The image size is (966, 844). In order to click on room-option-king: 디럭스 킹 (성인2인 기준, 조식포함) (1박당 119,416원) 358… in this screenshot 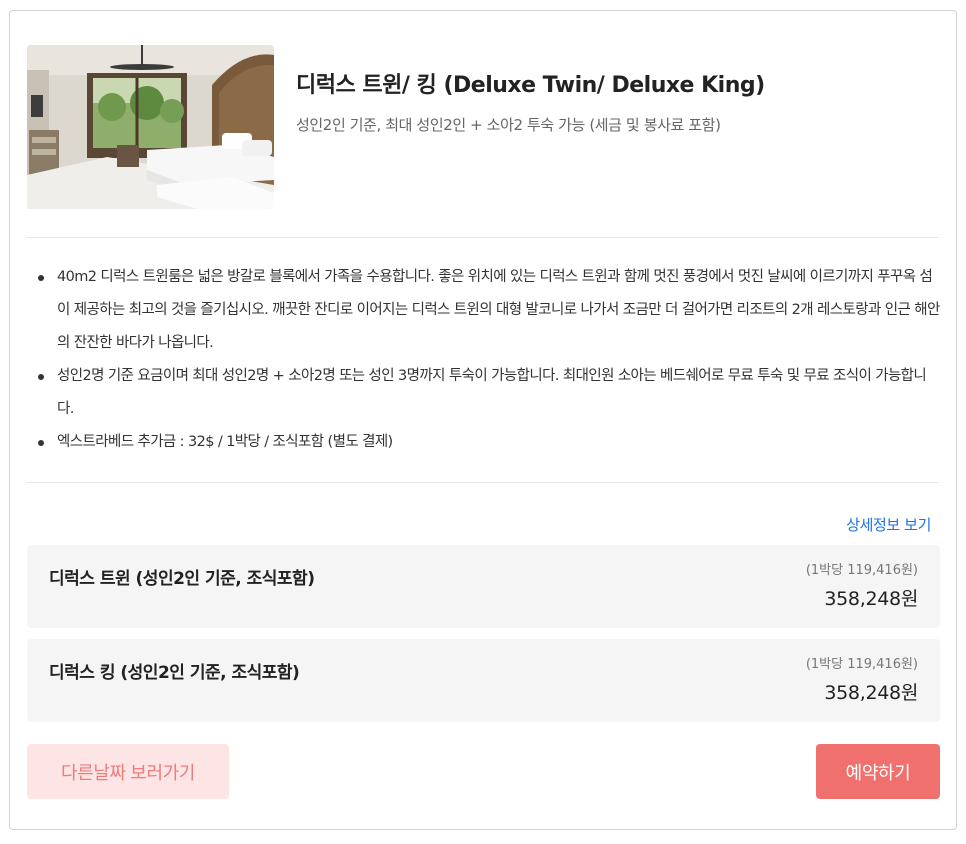, I will do `click(483, 680)`.